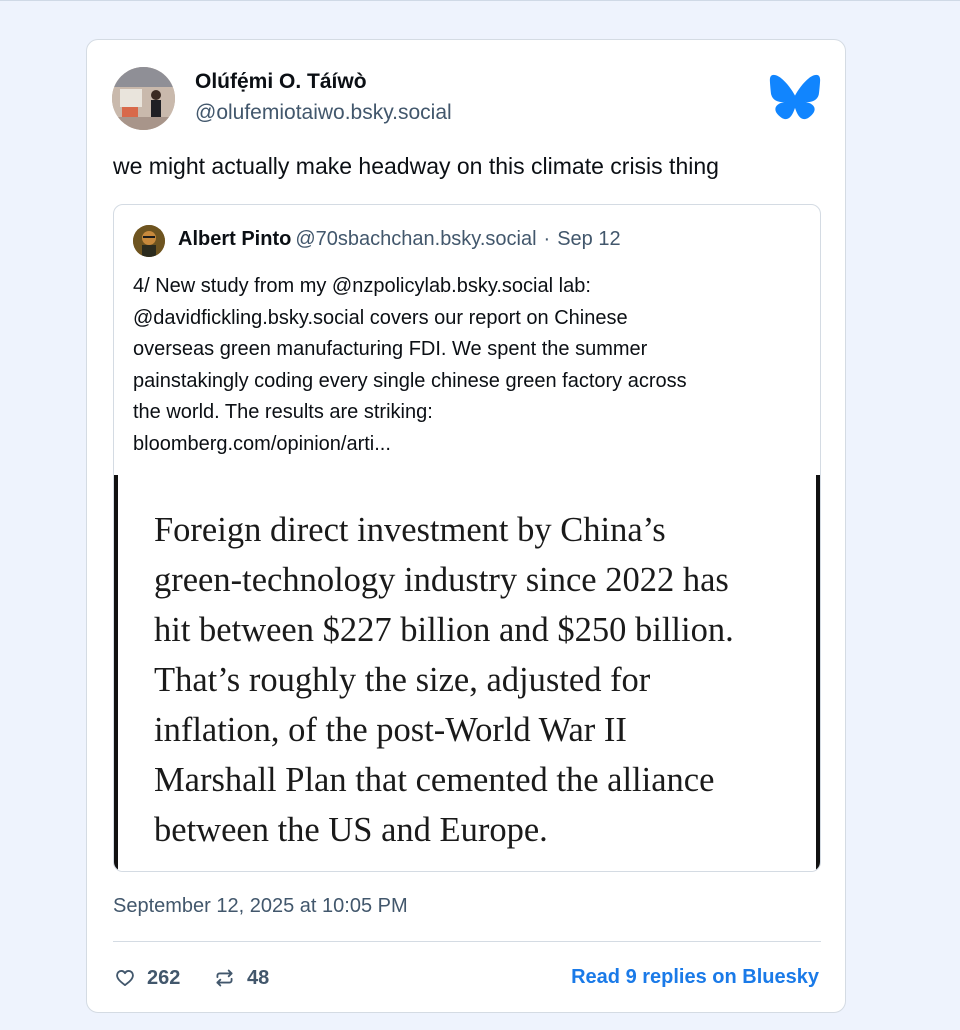  What do you see at coordinates (164, 977) in the screenshot?
I see `like-count: 262` at bounding box center [164, 977].